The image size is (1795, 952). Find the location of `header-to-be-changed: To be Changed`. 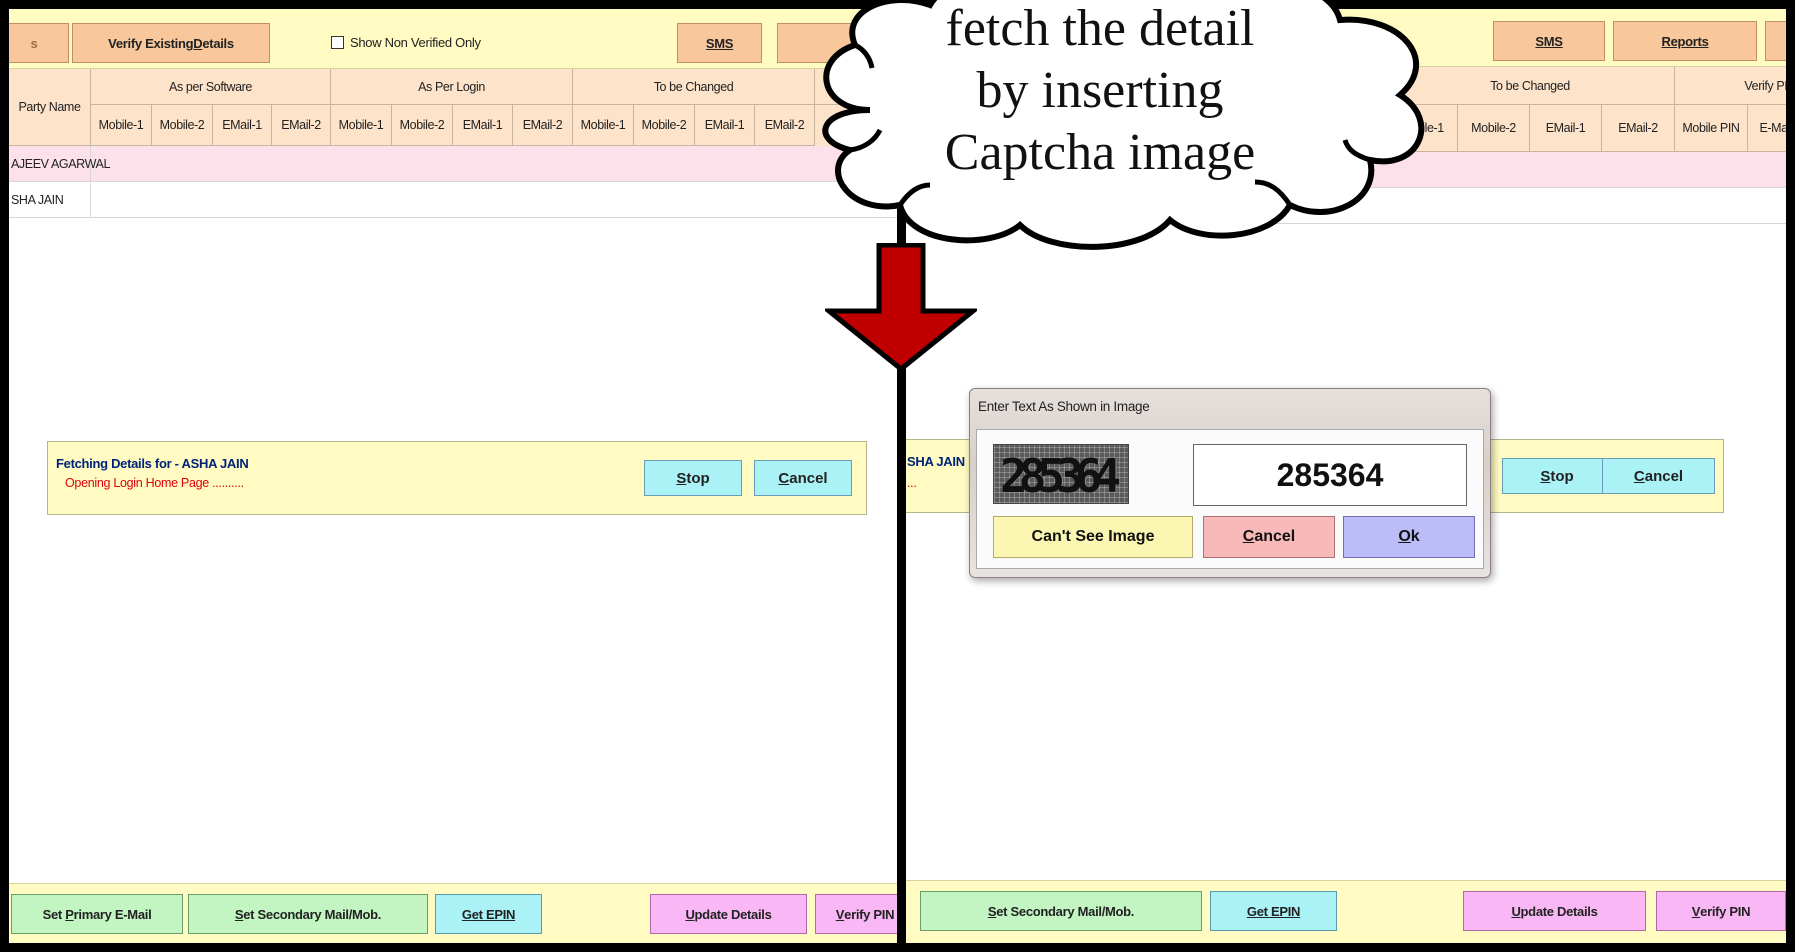

header-to-be-changed: To be Changed is located at coordinates (694, 87).